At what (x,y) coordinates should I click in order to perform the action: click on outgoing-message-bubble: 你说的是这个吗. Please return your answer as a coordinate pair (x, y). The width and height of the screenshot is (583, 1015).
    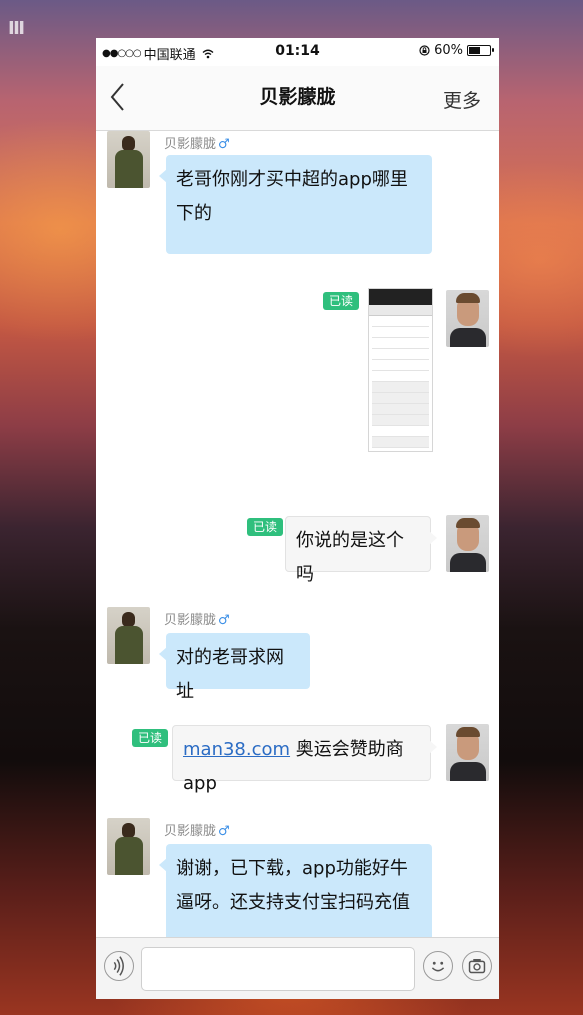
    Looking at the image, I should click on (361, 550).